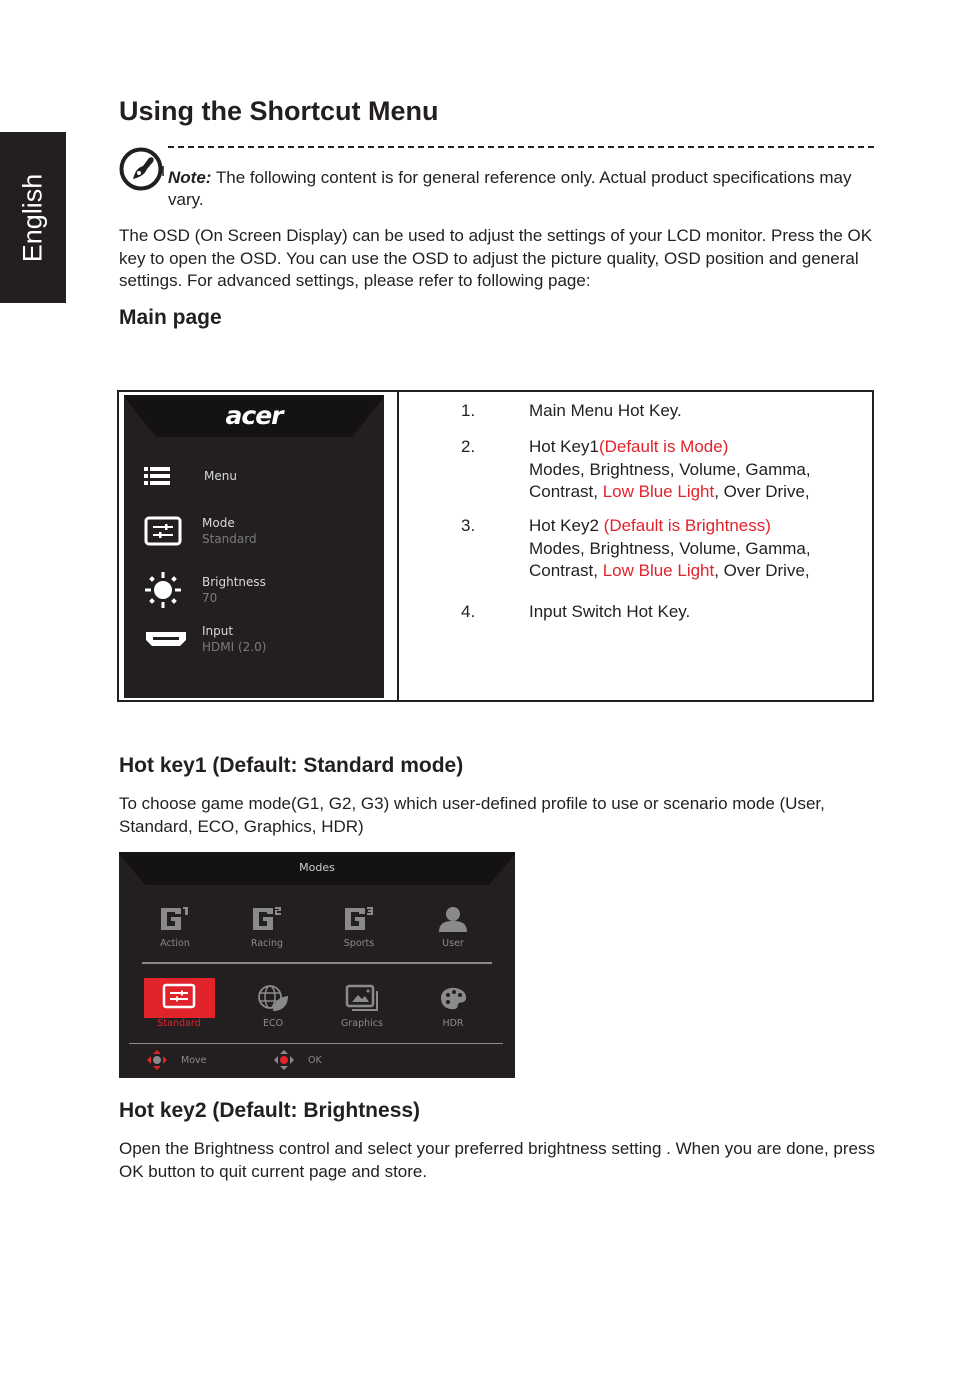 This screenshot has height=1382, width=954. I want to click on joystick-move-icon, so click(157, 1060).